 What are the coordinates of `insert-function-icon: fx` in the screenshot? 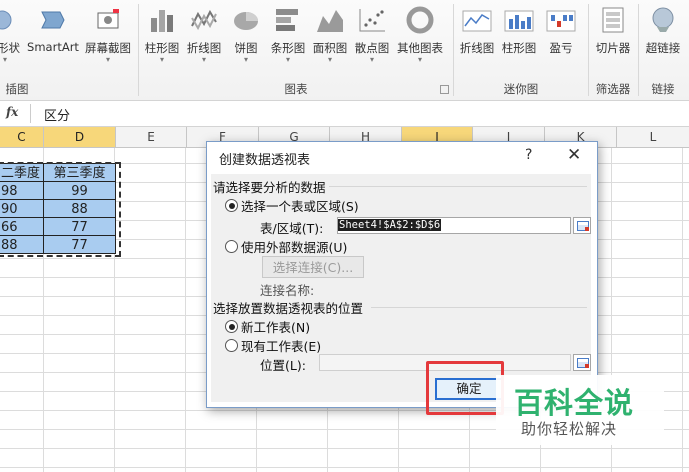 It's located at (17, 113).